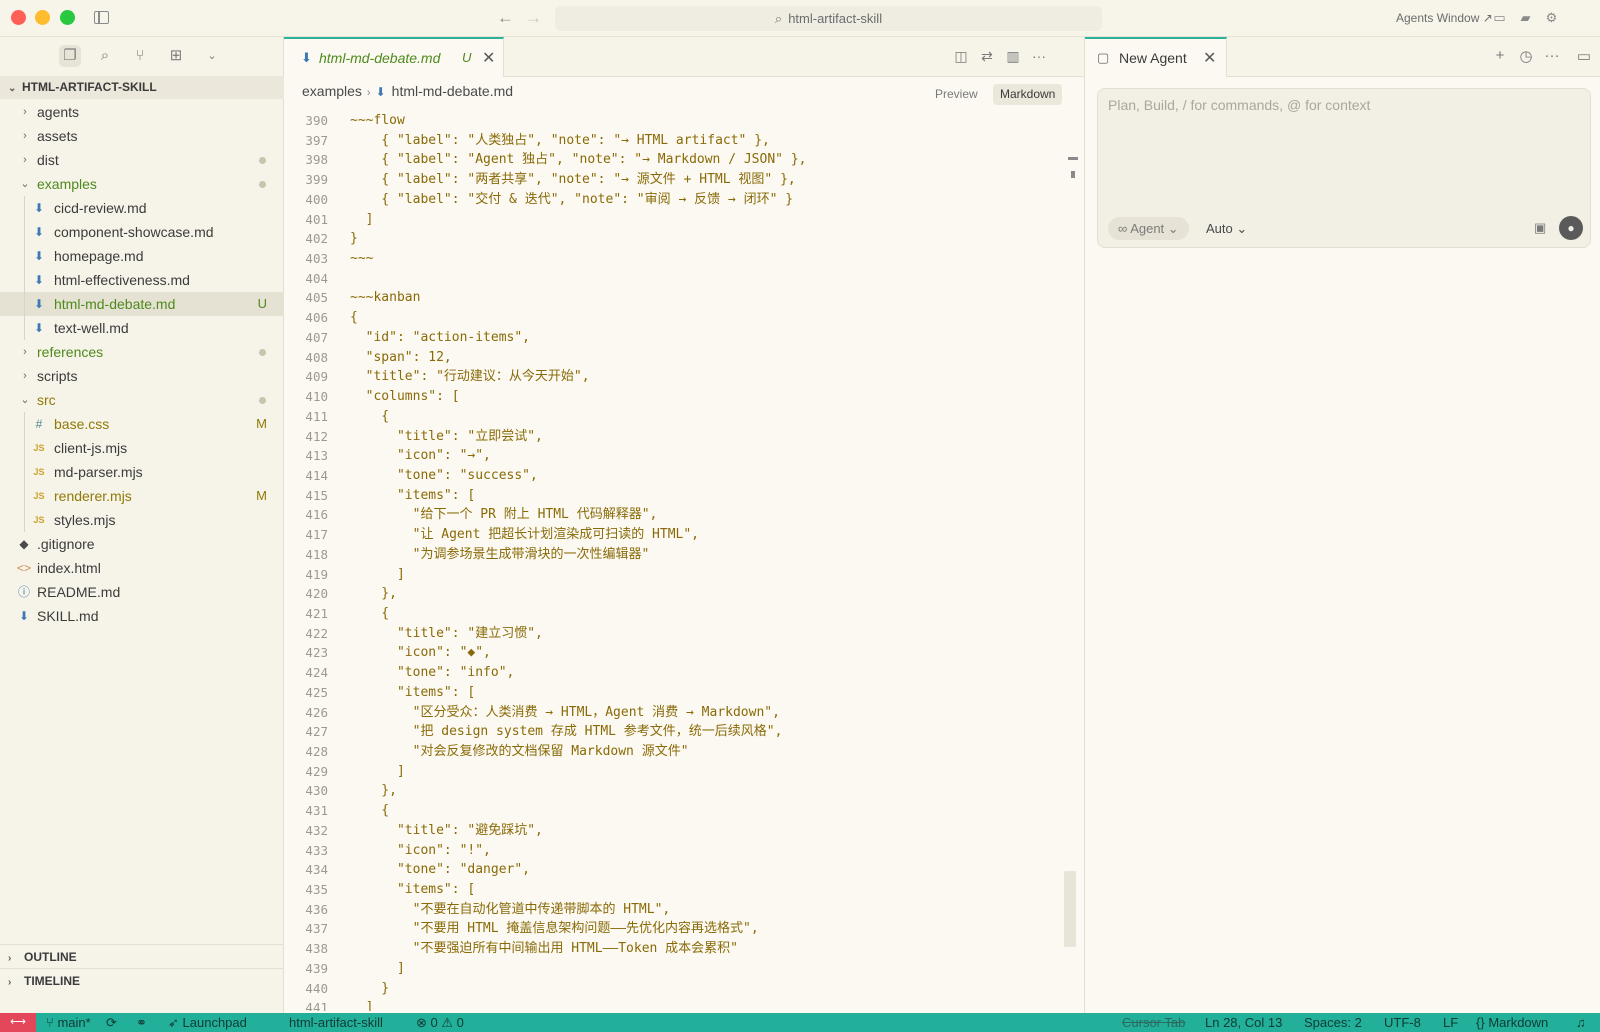 The image size is (1600, 1032). What do you see at coordinates (1028, 94) in the screenshot?
I see `markdown-toggle: Markdown` at bounding box center [1028, 94].